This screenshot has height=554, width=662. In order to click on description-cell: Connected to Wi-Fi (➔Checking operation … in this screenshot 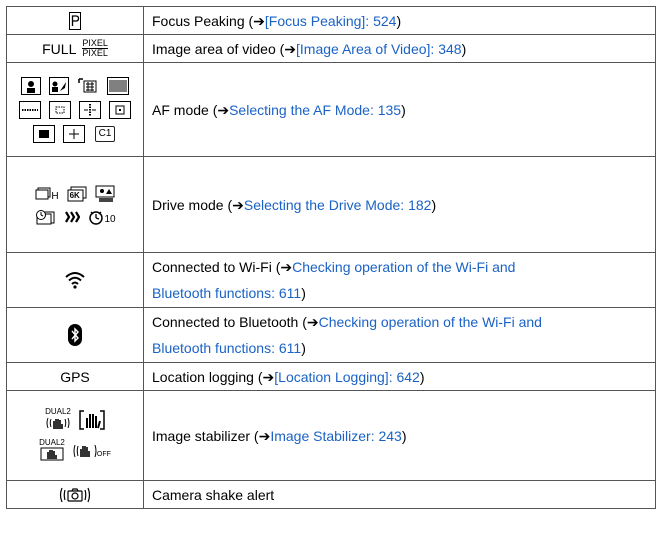, I will do `click(399, 280)`.